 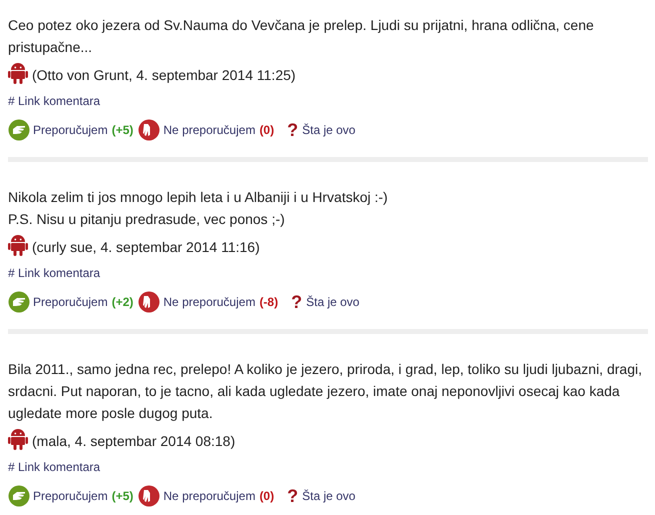 I want to click on comment-author-date: (curly sue, 4. septembar 2014 11:16), so click(x=146, y=247).